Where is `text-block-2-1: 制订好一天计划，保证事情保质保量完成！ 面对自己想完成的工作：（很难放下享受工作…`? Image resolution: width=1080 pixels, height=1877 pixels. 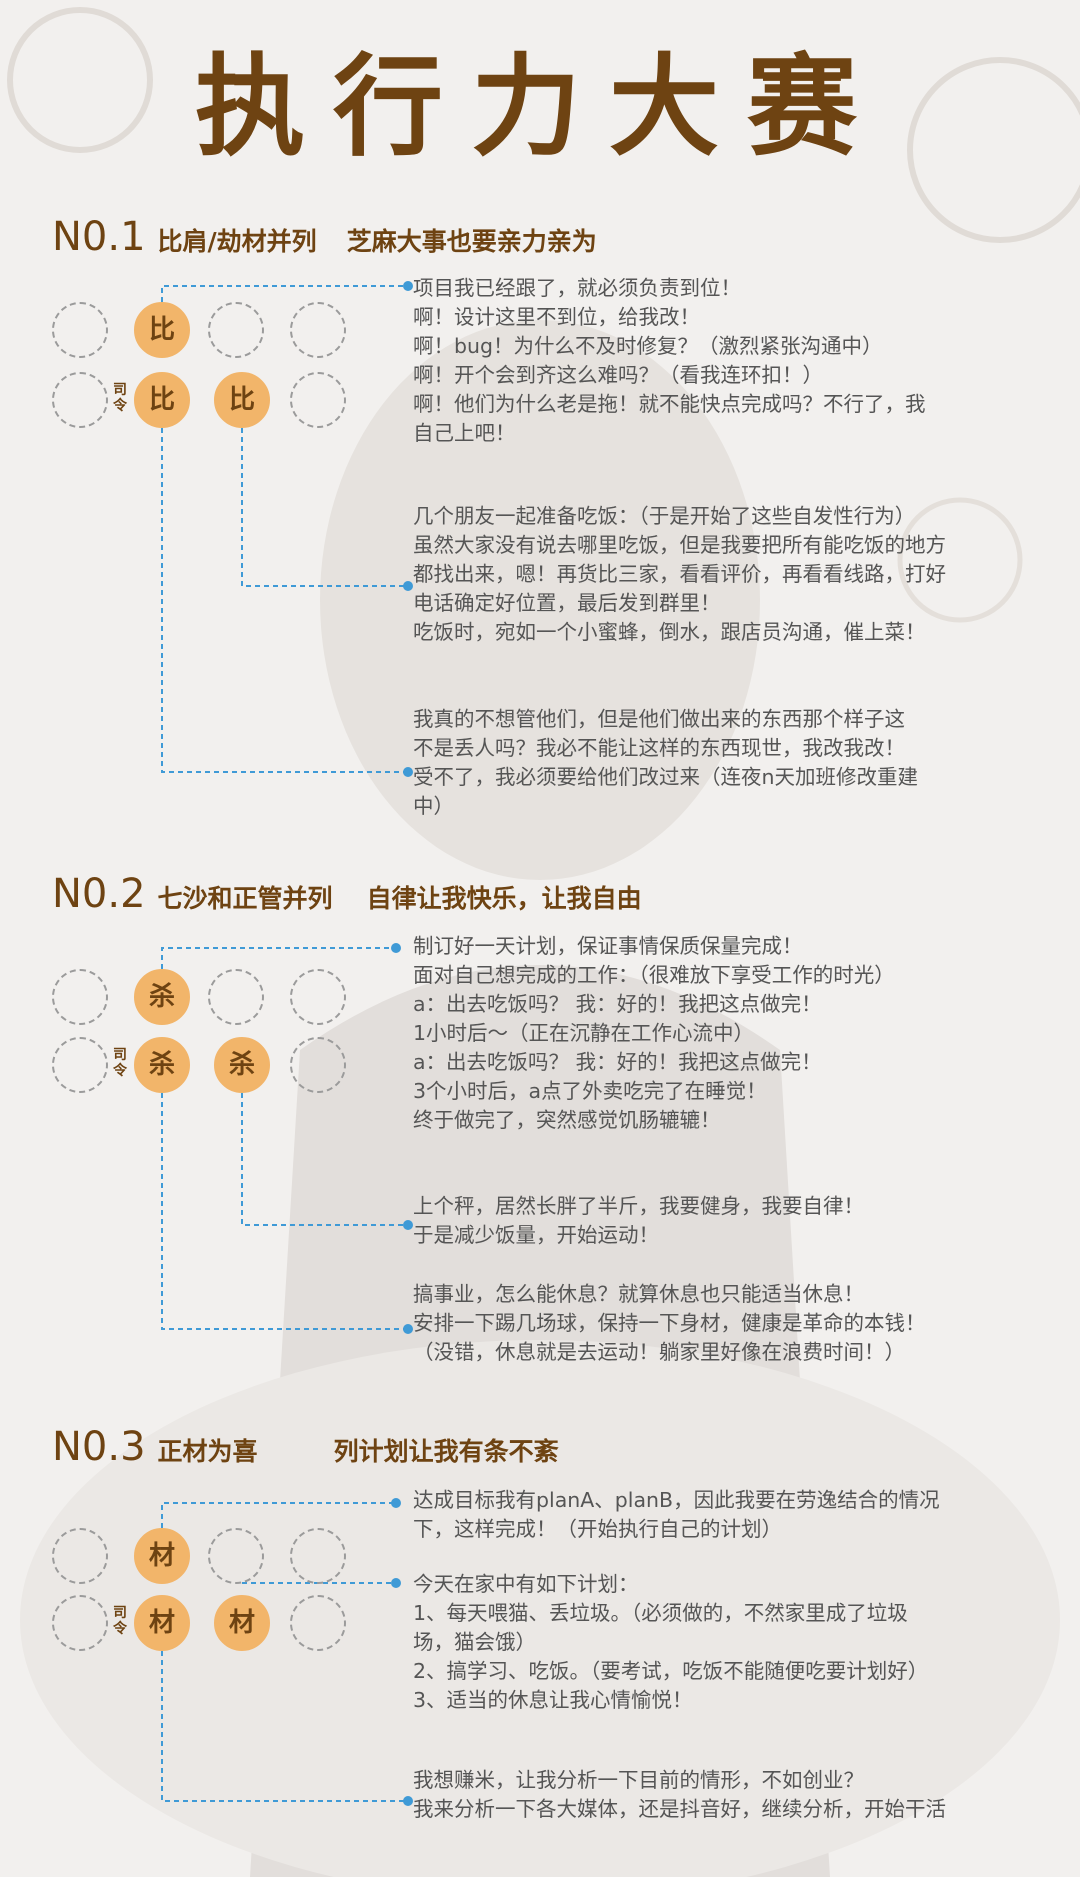 text-block-2-1: 制订好一天计划，保证事情保质保量完成！ 面对自己想完成的工作：（很难放下享受工作… is located at coordinates (654, 1033).